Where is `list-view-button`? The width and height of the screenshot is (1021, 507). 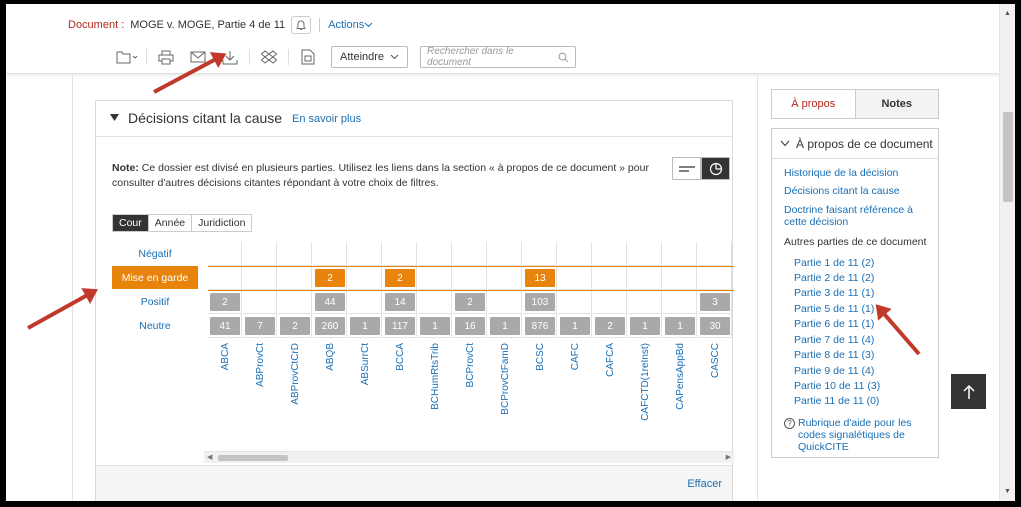 list-view-button is located at coordinates (686, 168).